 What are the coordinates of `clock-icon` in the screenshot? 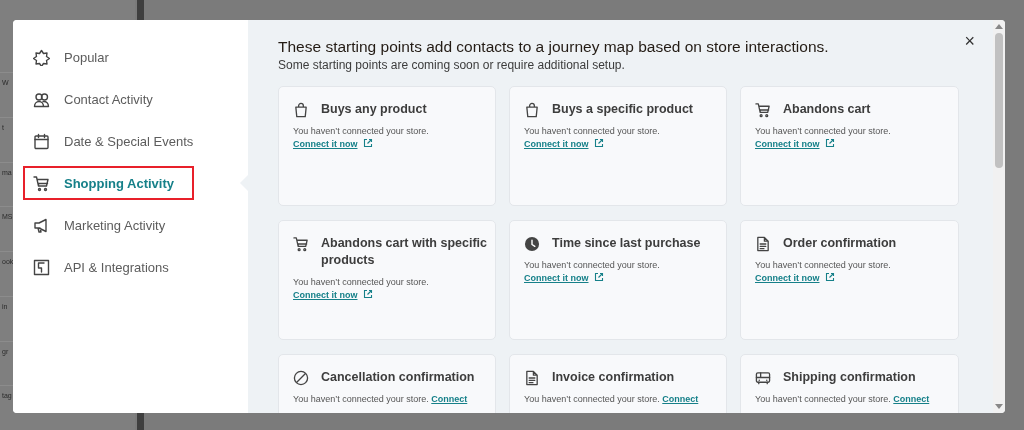 It's located at (532, 244).